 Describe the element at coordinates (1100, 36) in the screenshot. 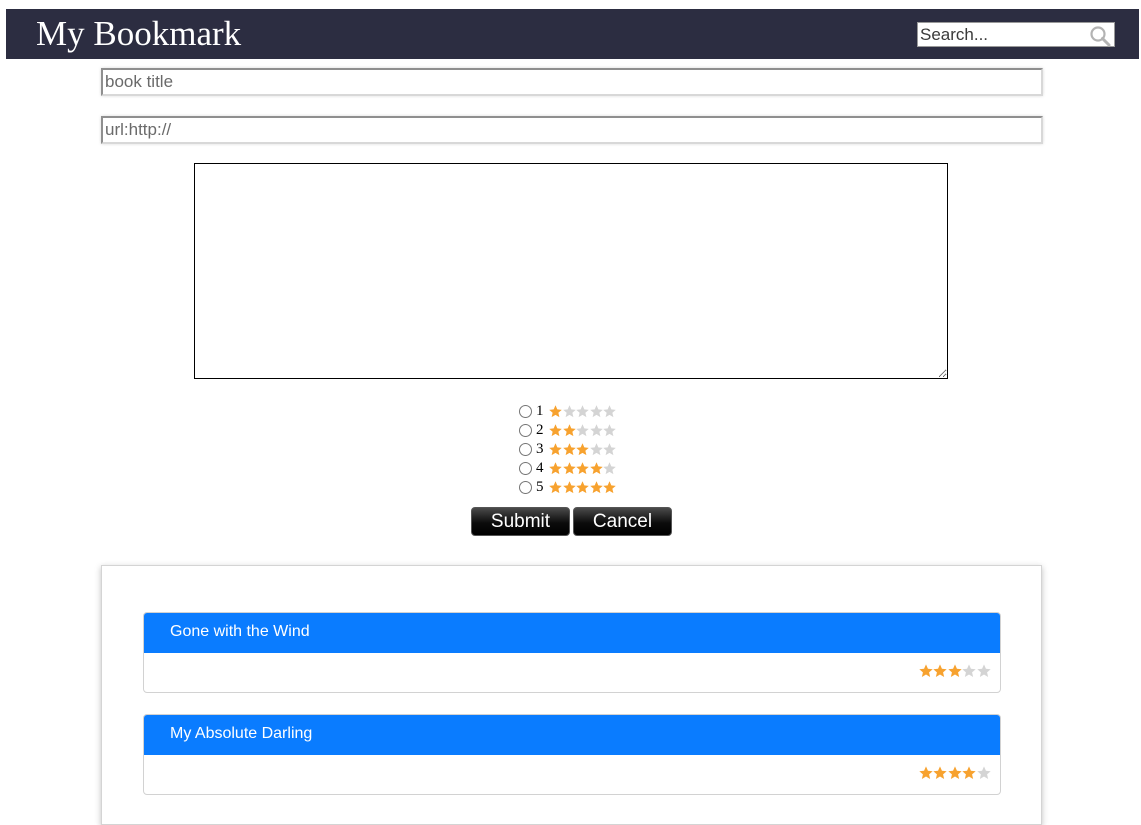

I see `search-icon` at that location.